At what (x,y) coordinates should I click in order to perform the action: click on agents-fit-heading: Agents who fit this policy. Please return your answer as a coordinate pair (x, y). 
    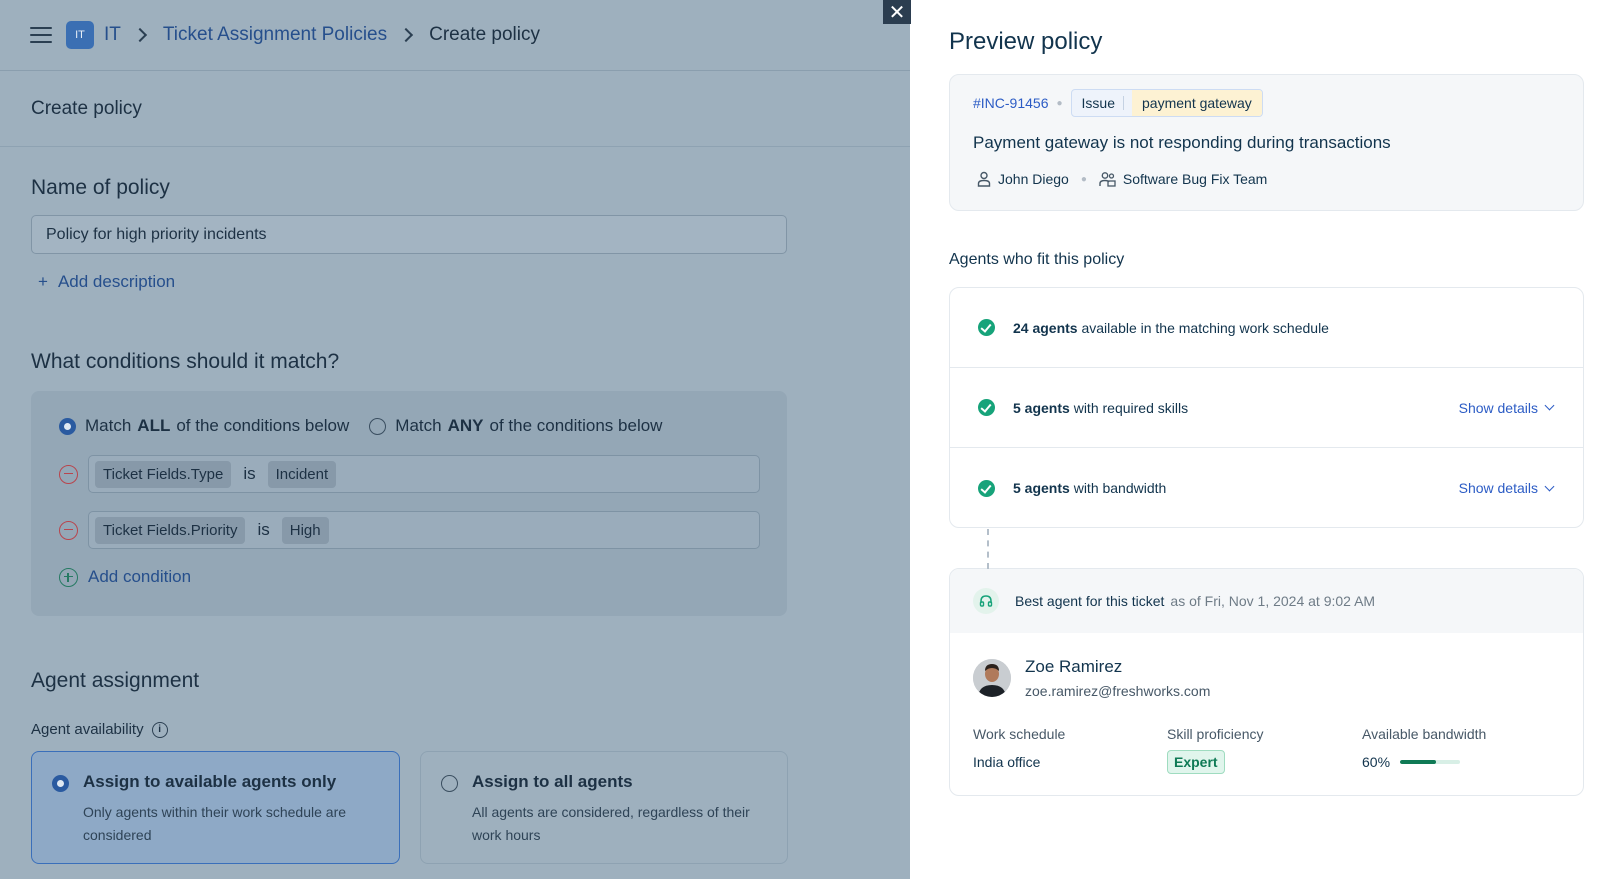
    Looking at the image, I should click on (1037, 259).